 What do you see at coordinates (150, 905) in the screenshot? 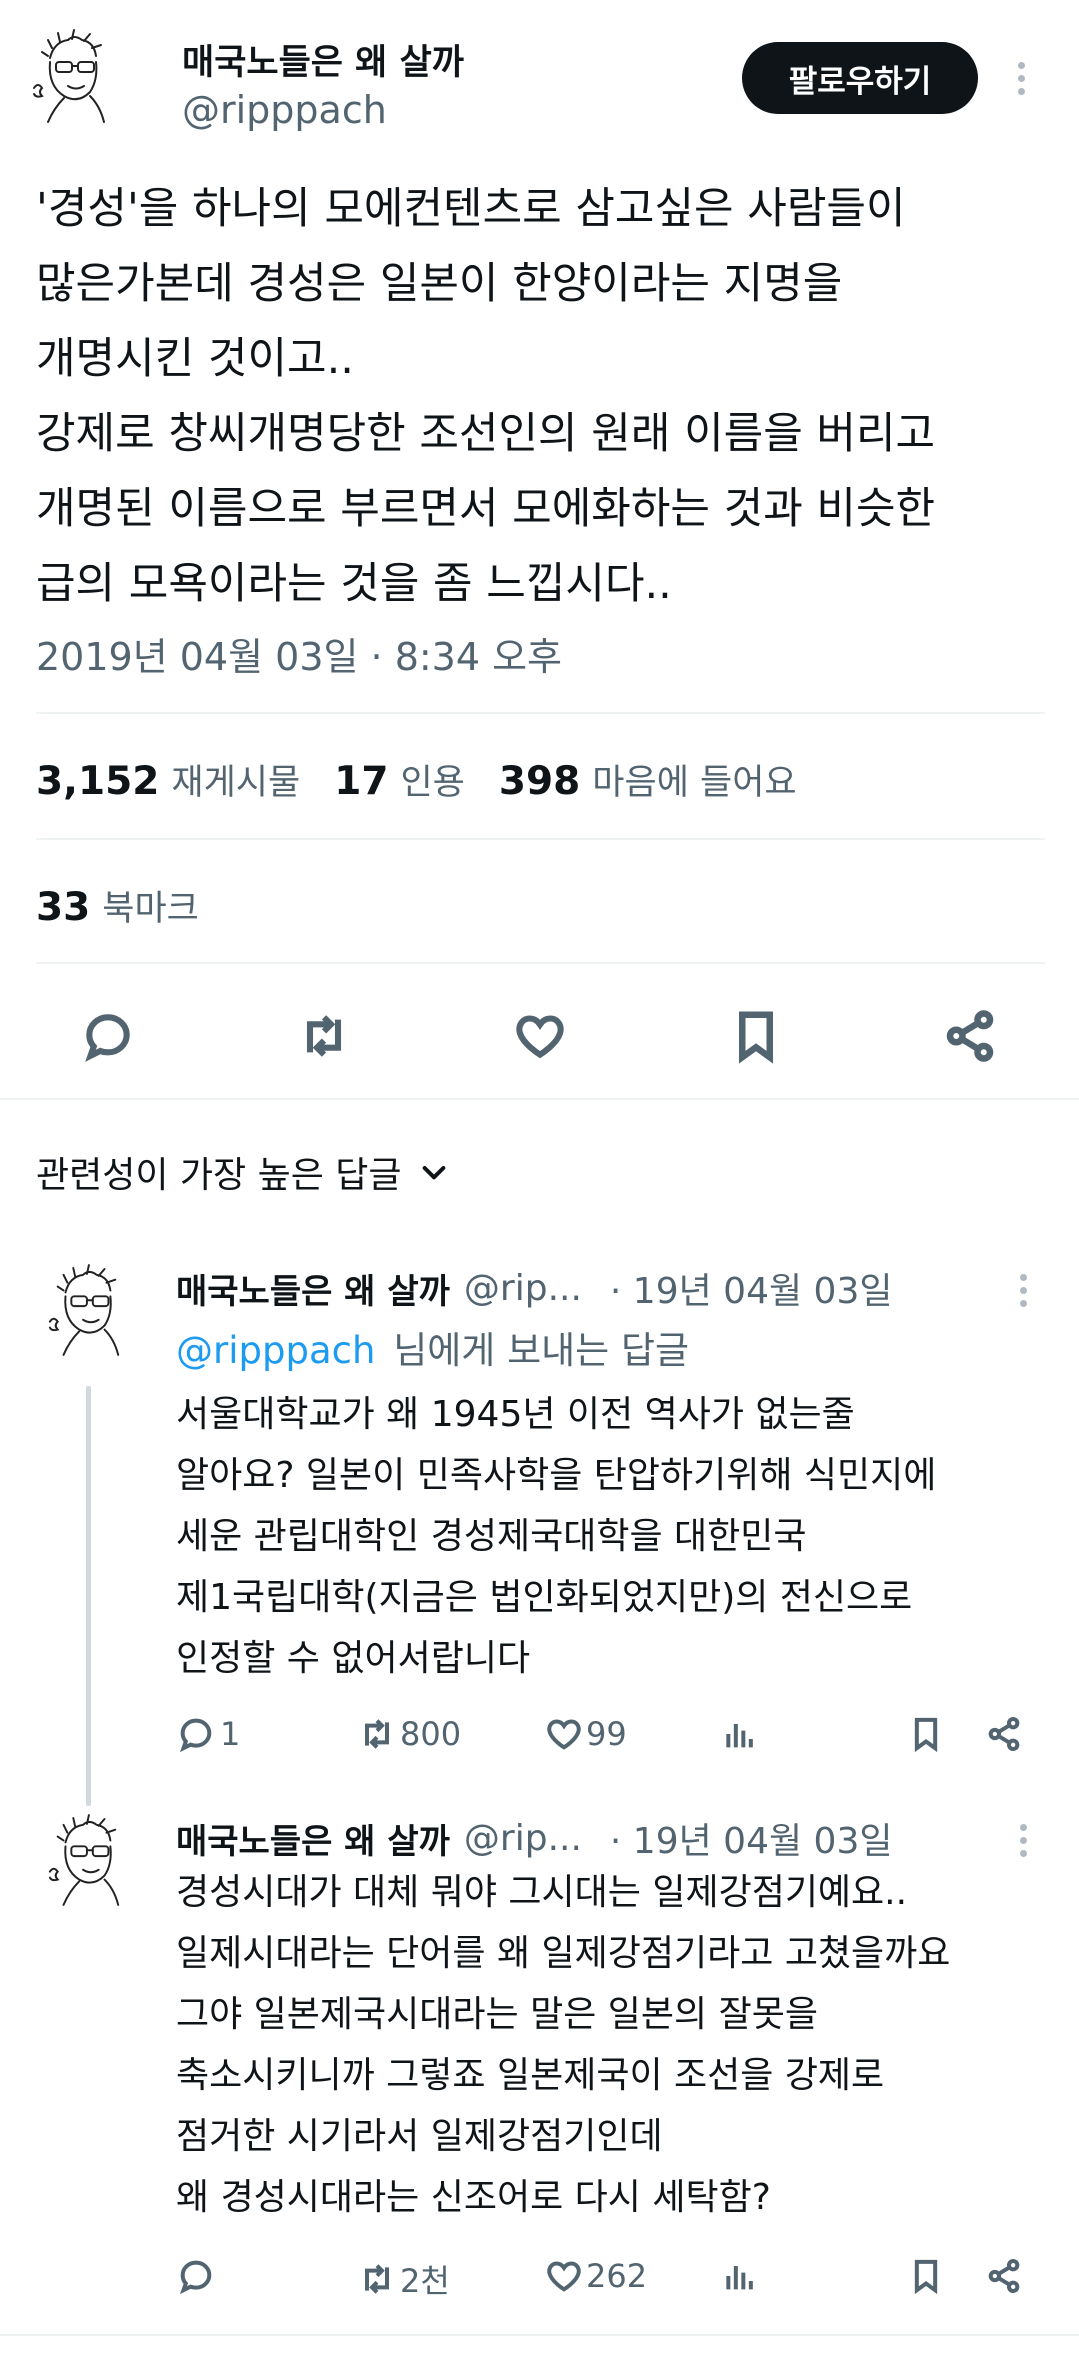
I see `bookmarks-label: 북마크` at bounding box center [150, 905].